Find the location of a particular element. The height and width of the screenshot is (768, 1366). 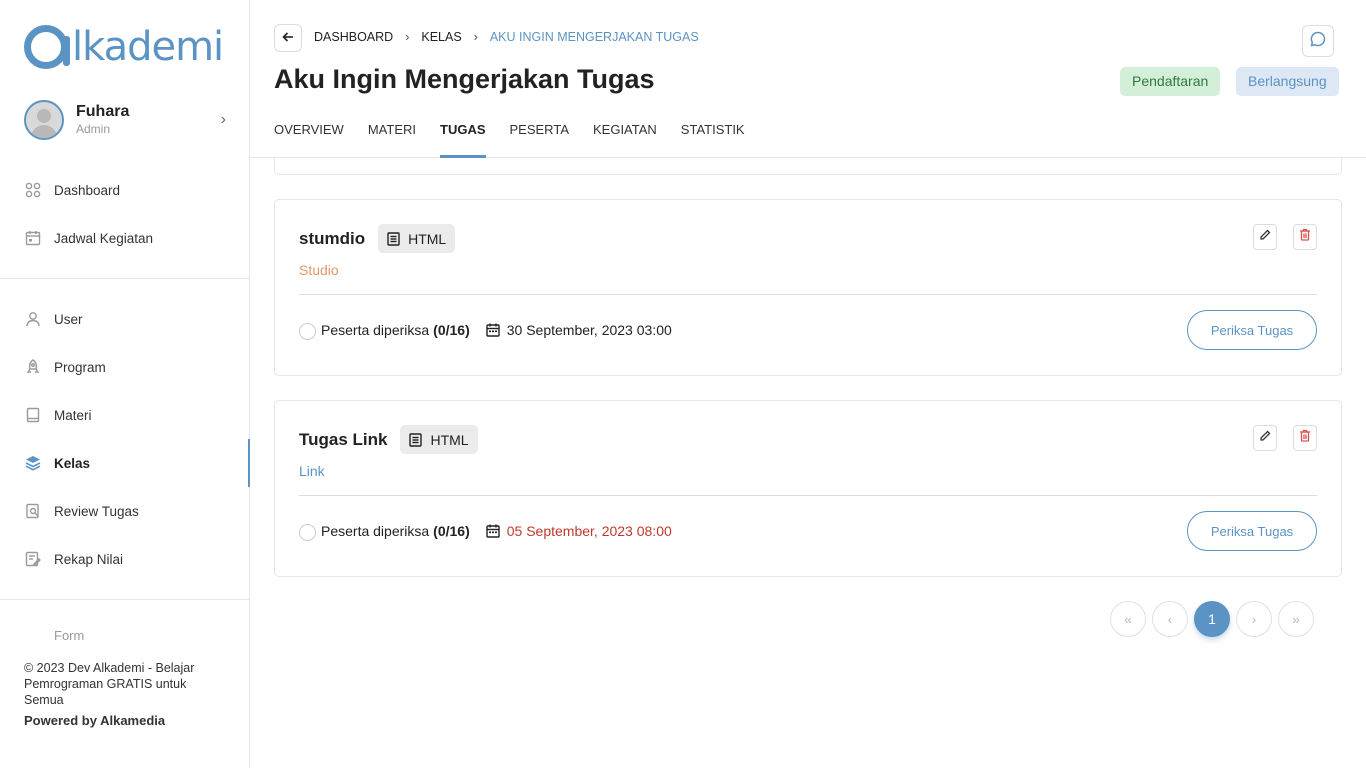

sidebar-item-jadwal-kegiatan: Jadwal Kegiatan is located at coordinates (125, 238).